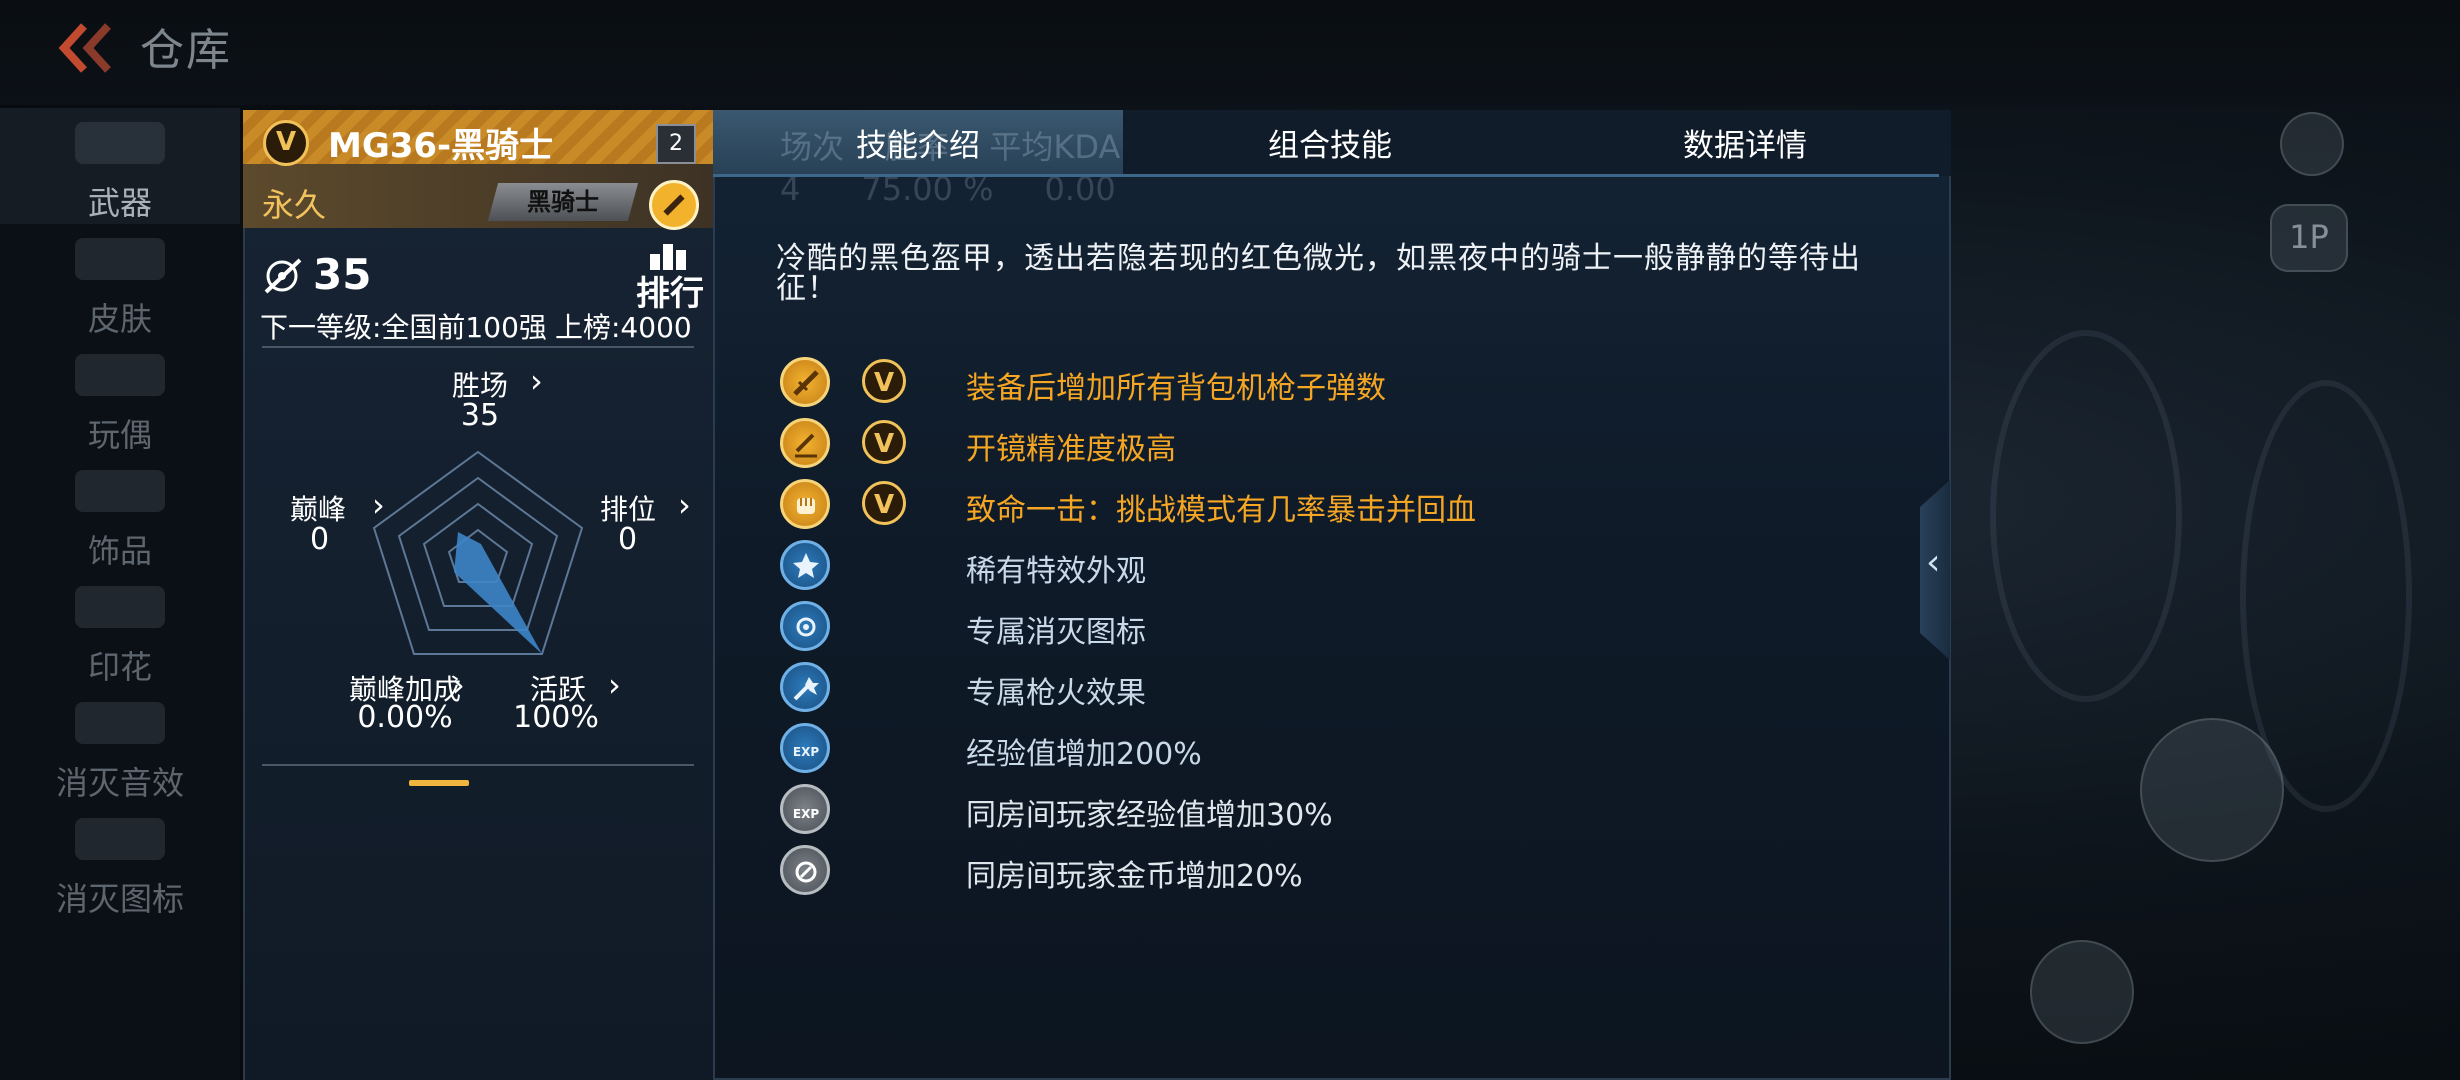 The width and height of the screenshot is (2460, 1080). What do you see at coordinates (120, 491) in the screenshot?
I see `accessory-icon` at bounding box center [120, 491].